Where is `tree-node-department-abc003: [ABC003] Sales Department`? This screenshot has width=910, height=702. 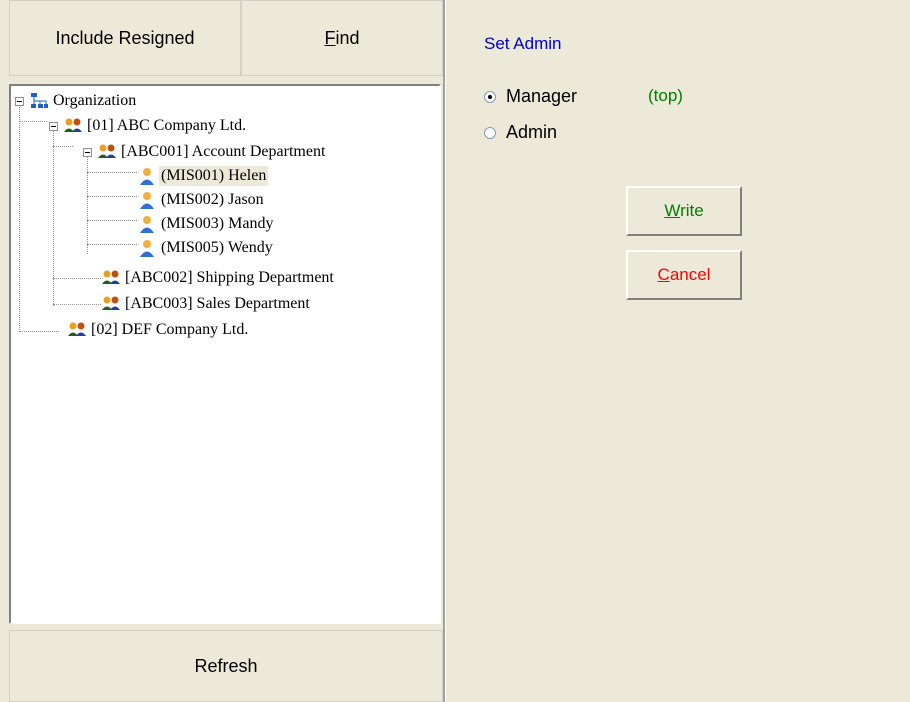
tree-node-department-abc003: [ABC003] Sales Department is located at coordinates (217, 304).